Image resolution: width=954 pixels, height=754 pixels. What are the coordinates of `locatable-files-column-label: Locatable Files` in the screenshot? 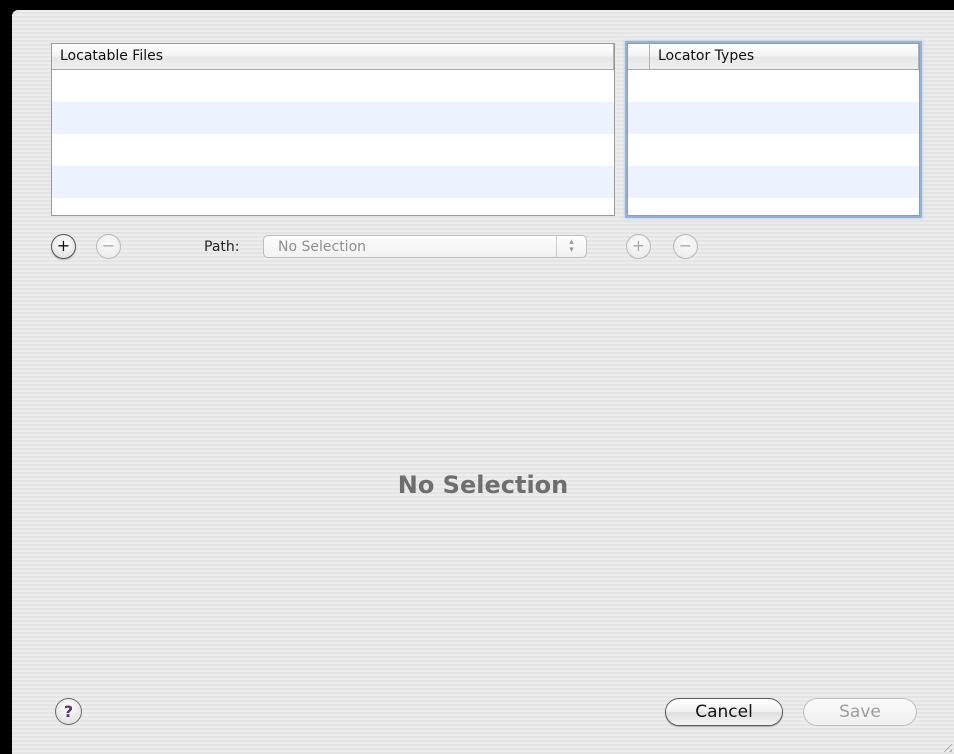 It's located at (112, 56).